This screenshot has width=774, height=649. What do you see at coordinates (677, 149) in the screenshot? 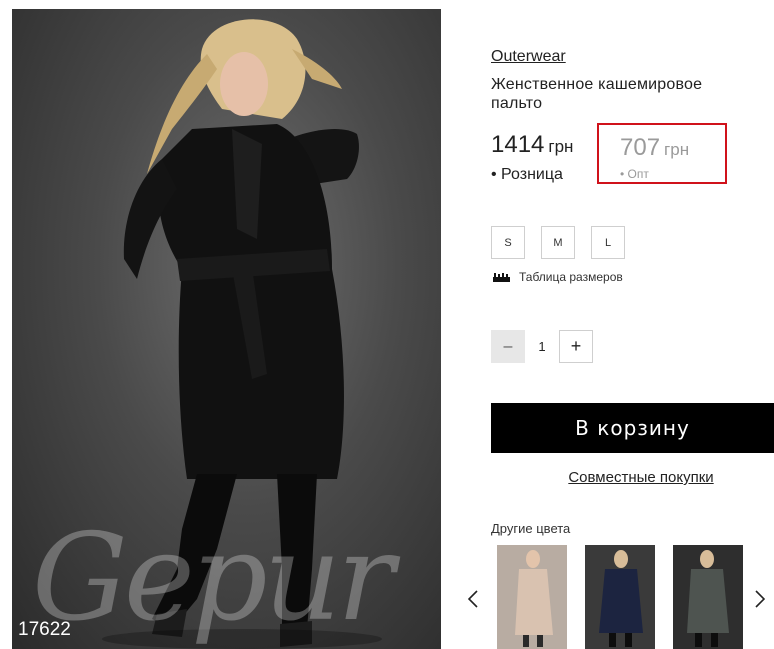
I see `wholesale-price-currency: грн` at bounding box center [677, 149].